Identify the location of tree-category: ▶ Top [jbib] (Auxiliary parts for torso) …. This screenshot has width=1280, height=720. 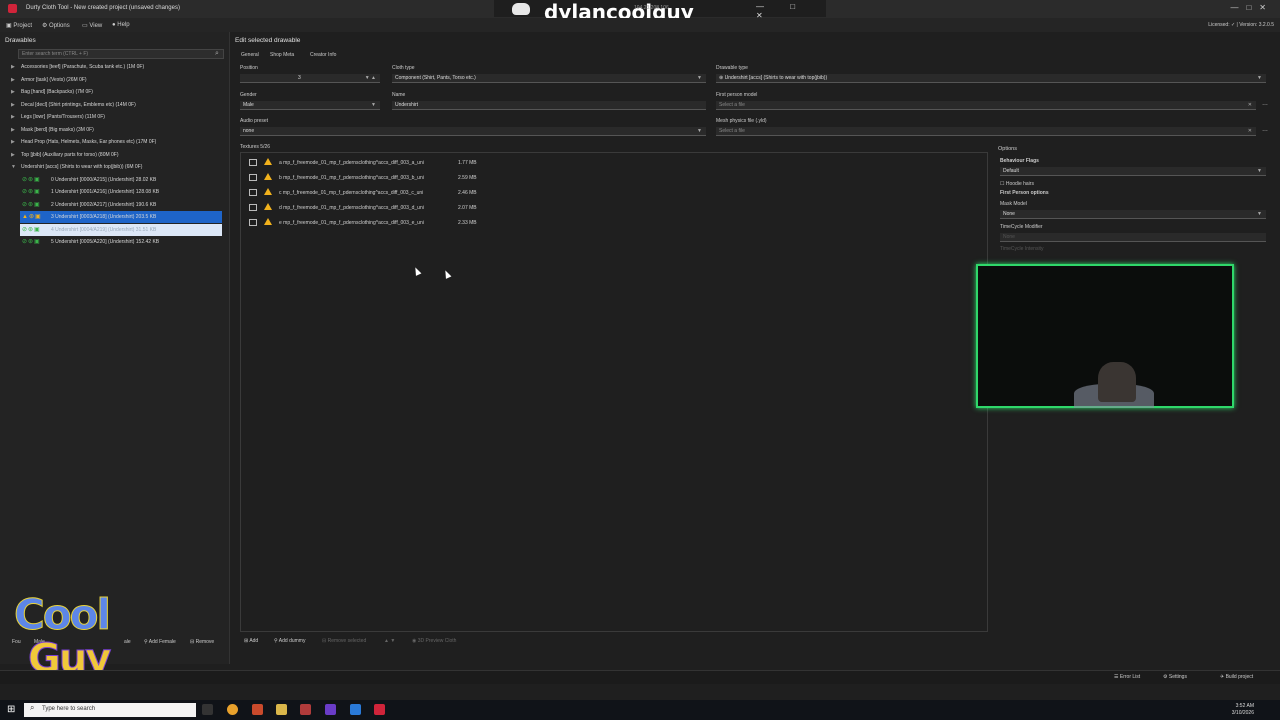
(111, 155).